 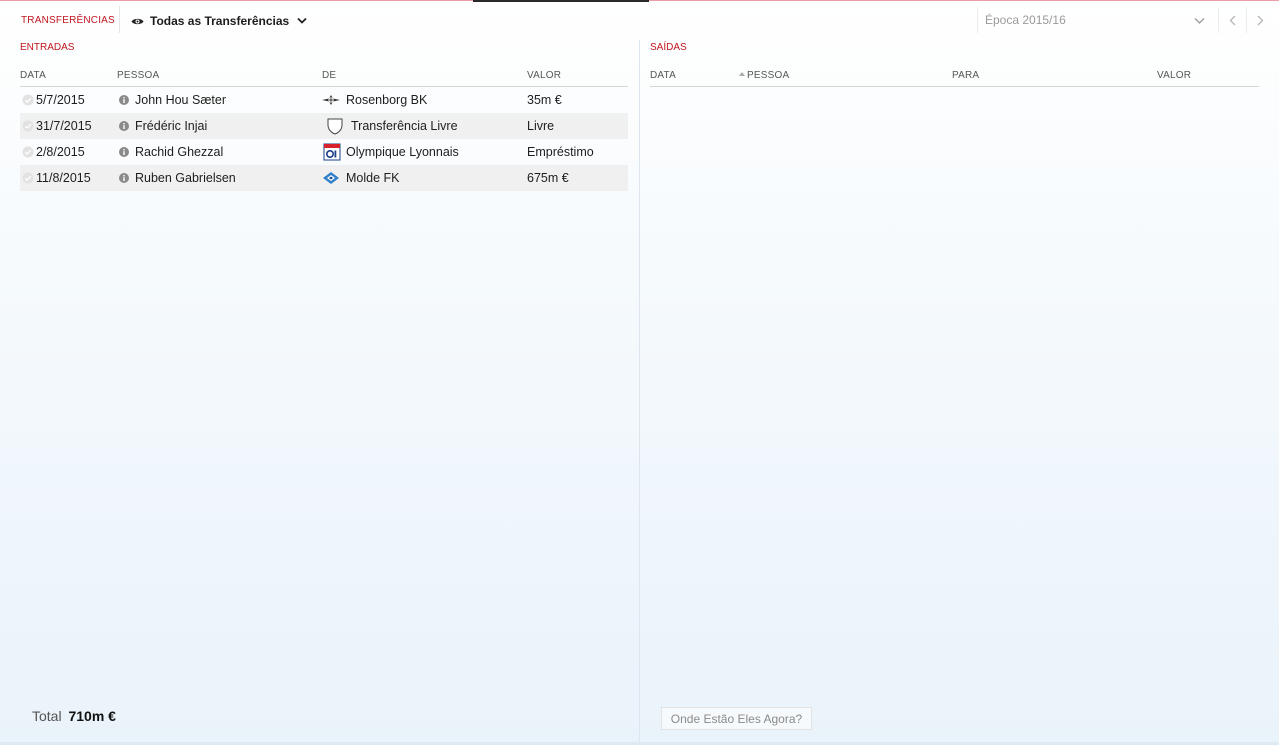 I want to click on player-name: Frédéric Injai, so click(x=171, y=126).